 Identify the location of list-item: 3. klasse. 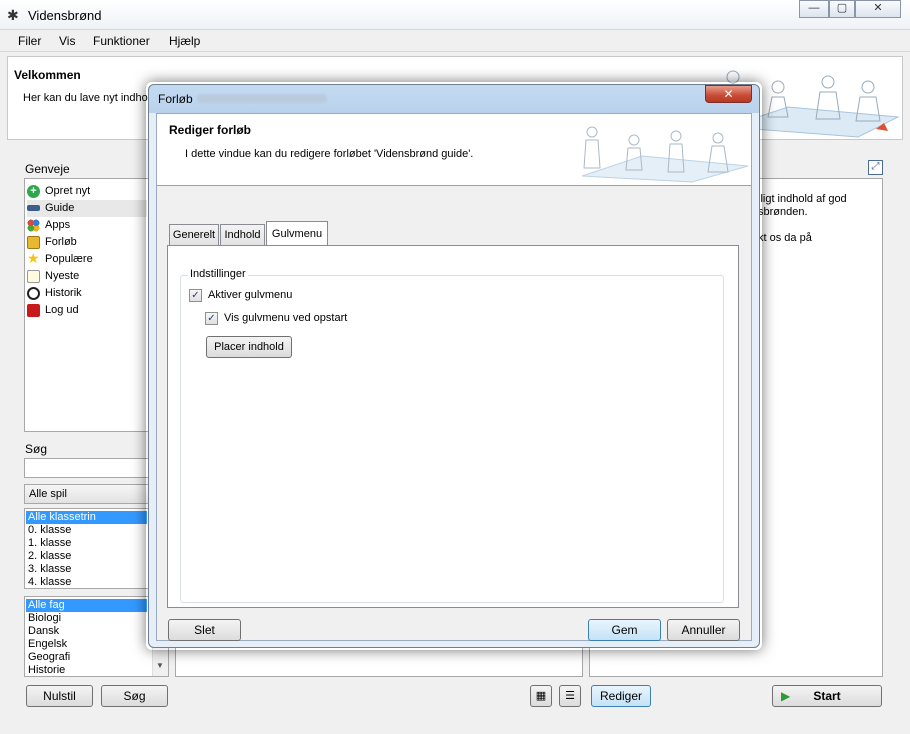
(86, 569).